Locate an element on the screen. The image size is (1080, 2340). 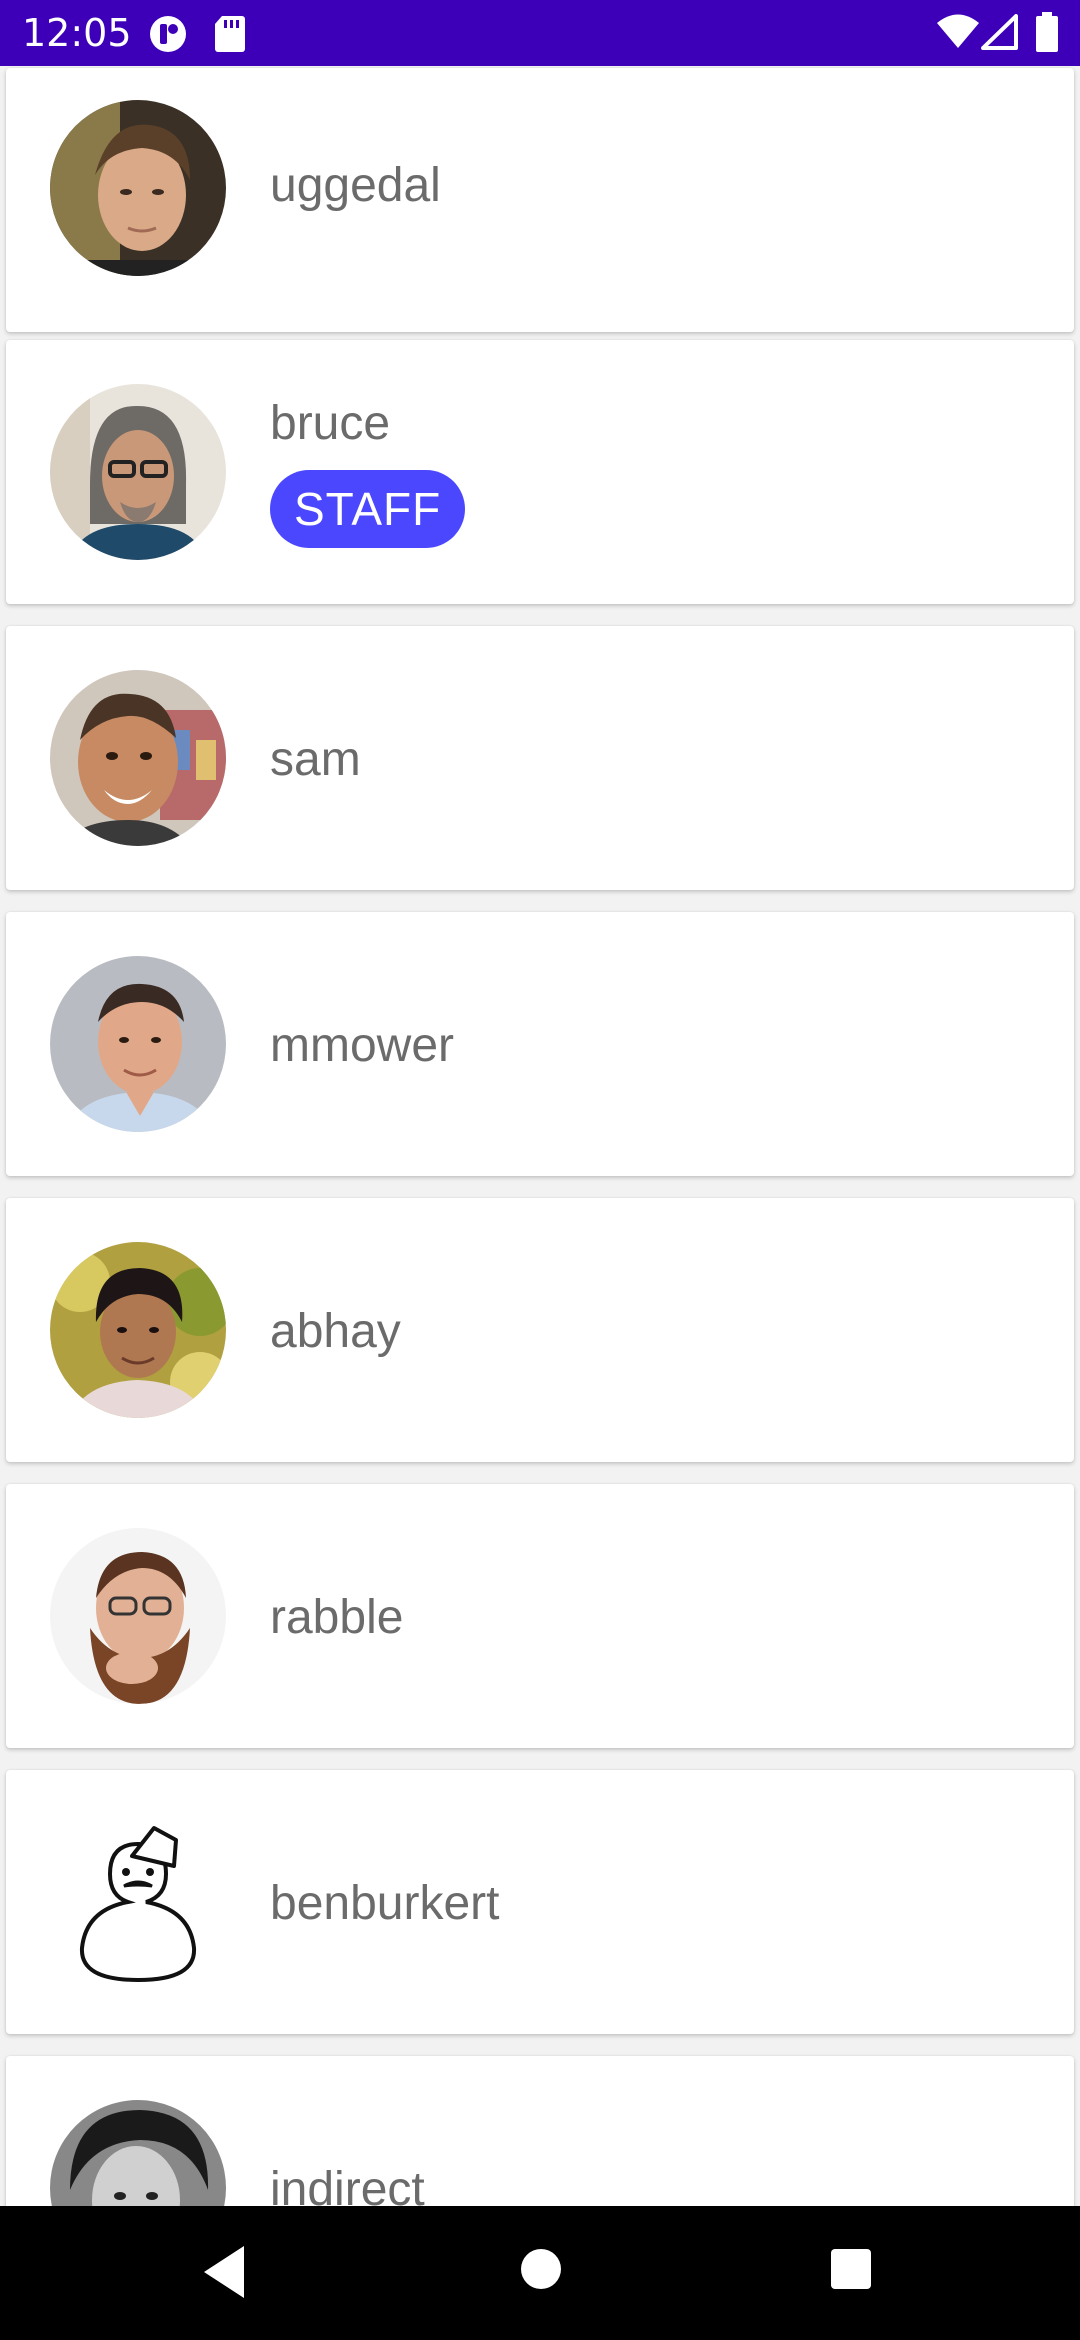
username: indirect is located at coordinates (347, 2184).